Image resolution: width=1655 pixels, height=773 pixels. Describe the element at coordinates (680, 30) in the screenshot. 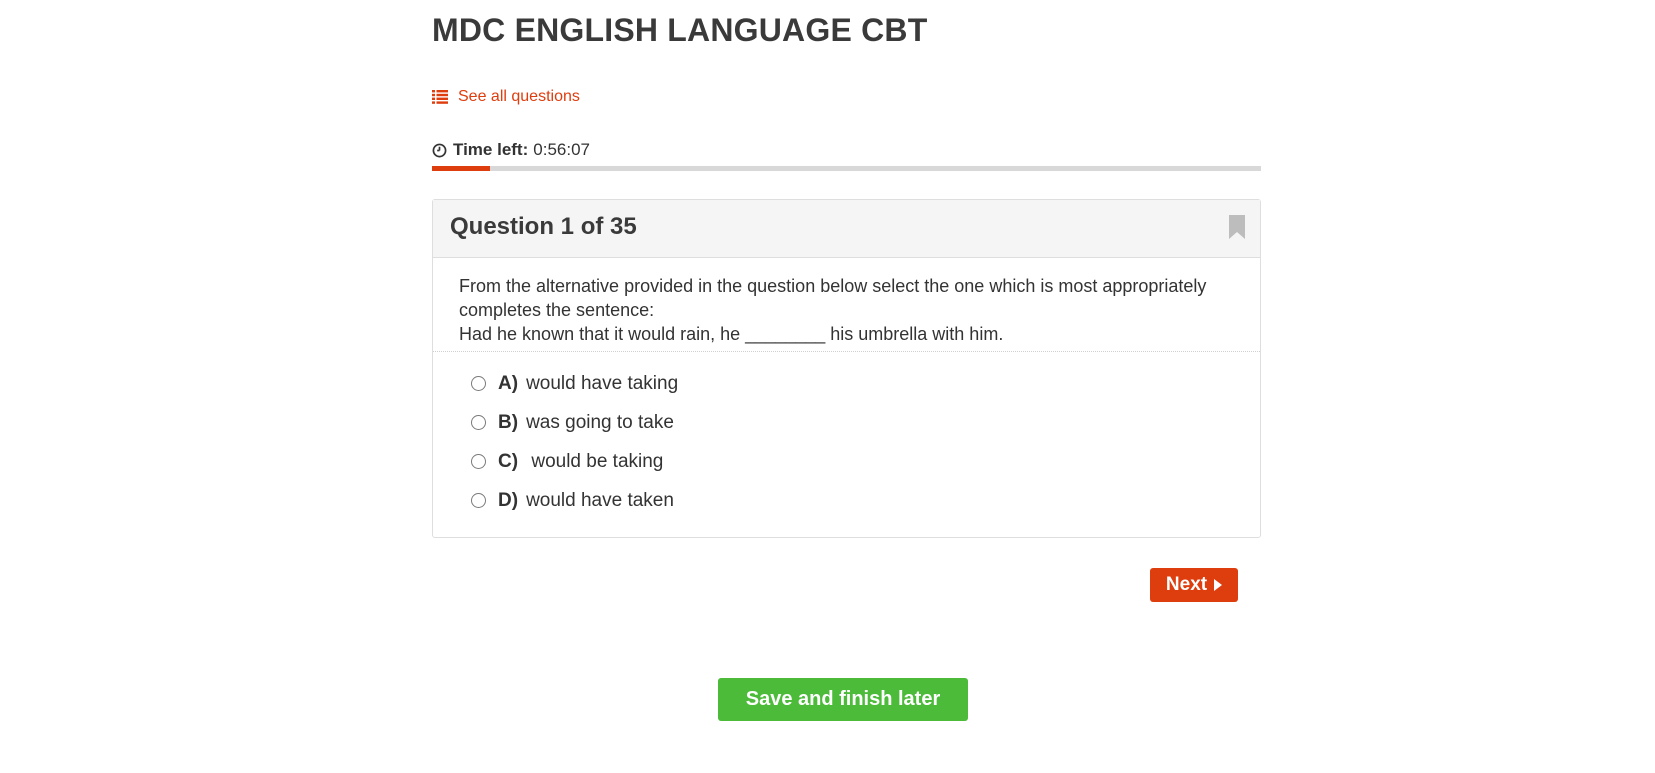

I see `page-title: MDC ENGLISH LANGUAGE CBT` at that location.